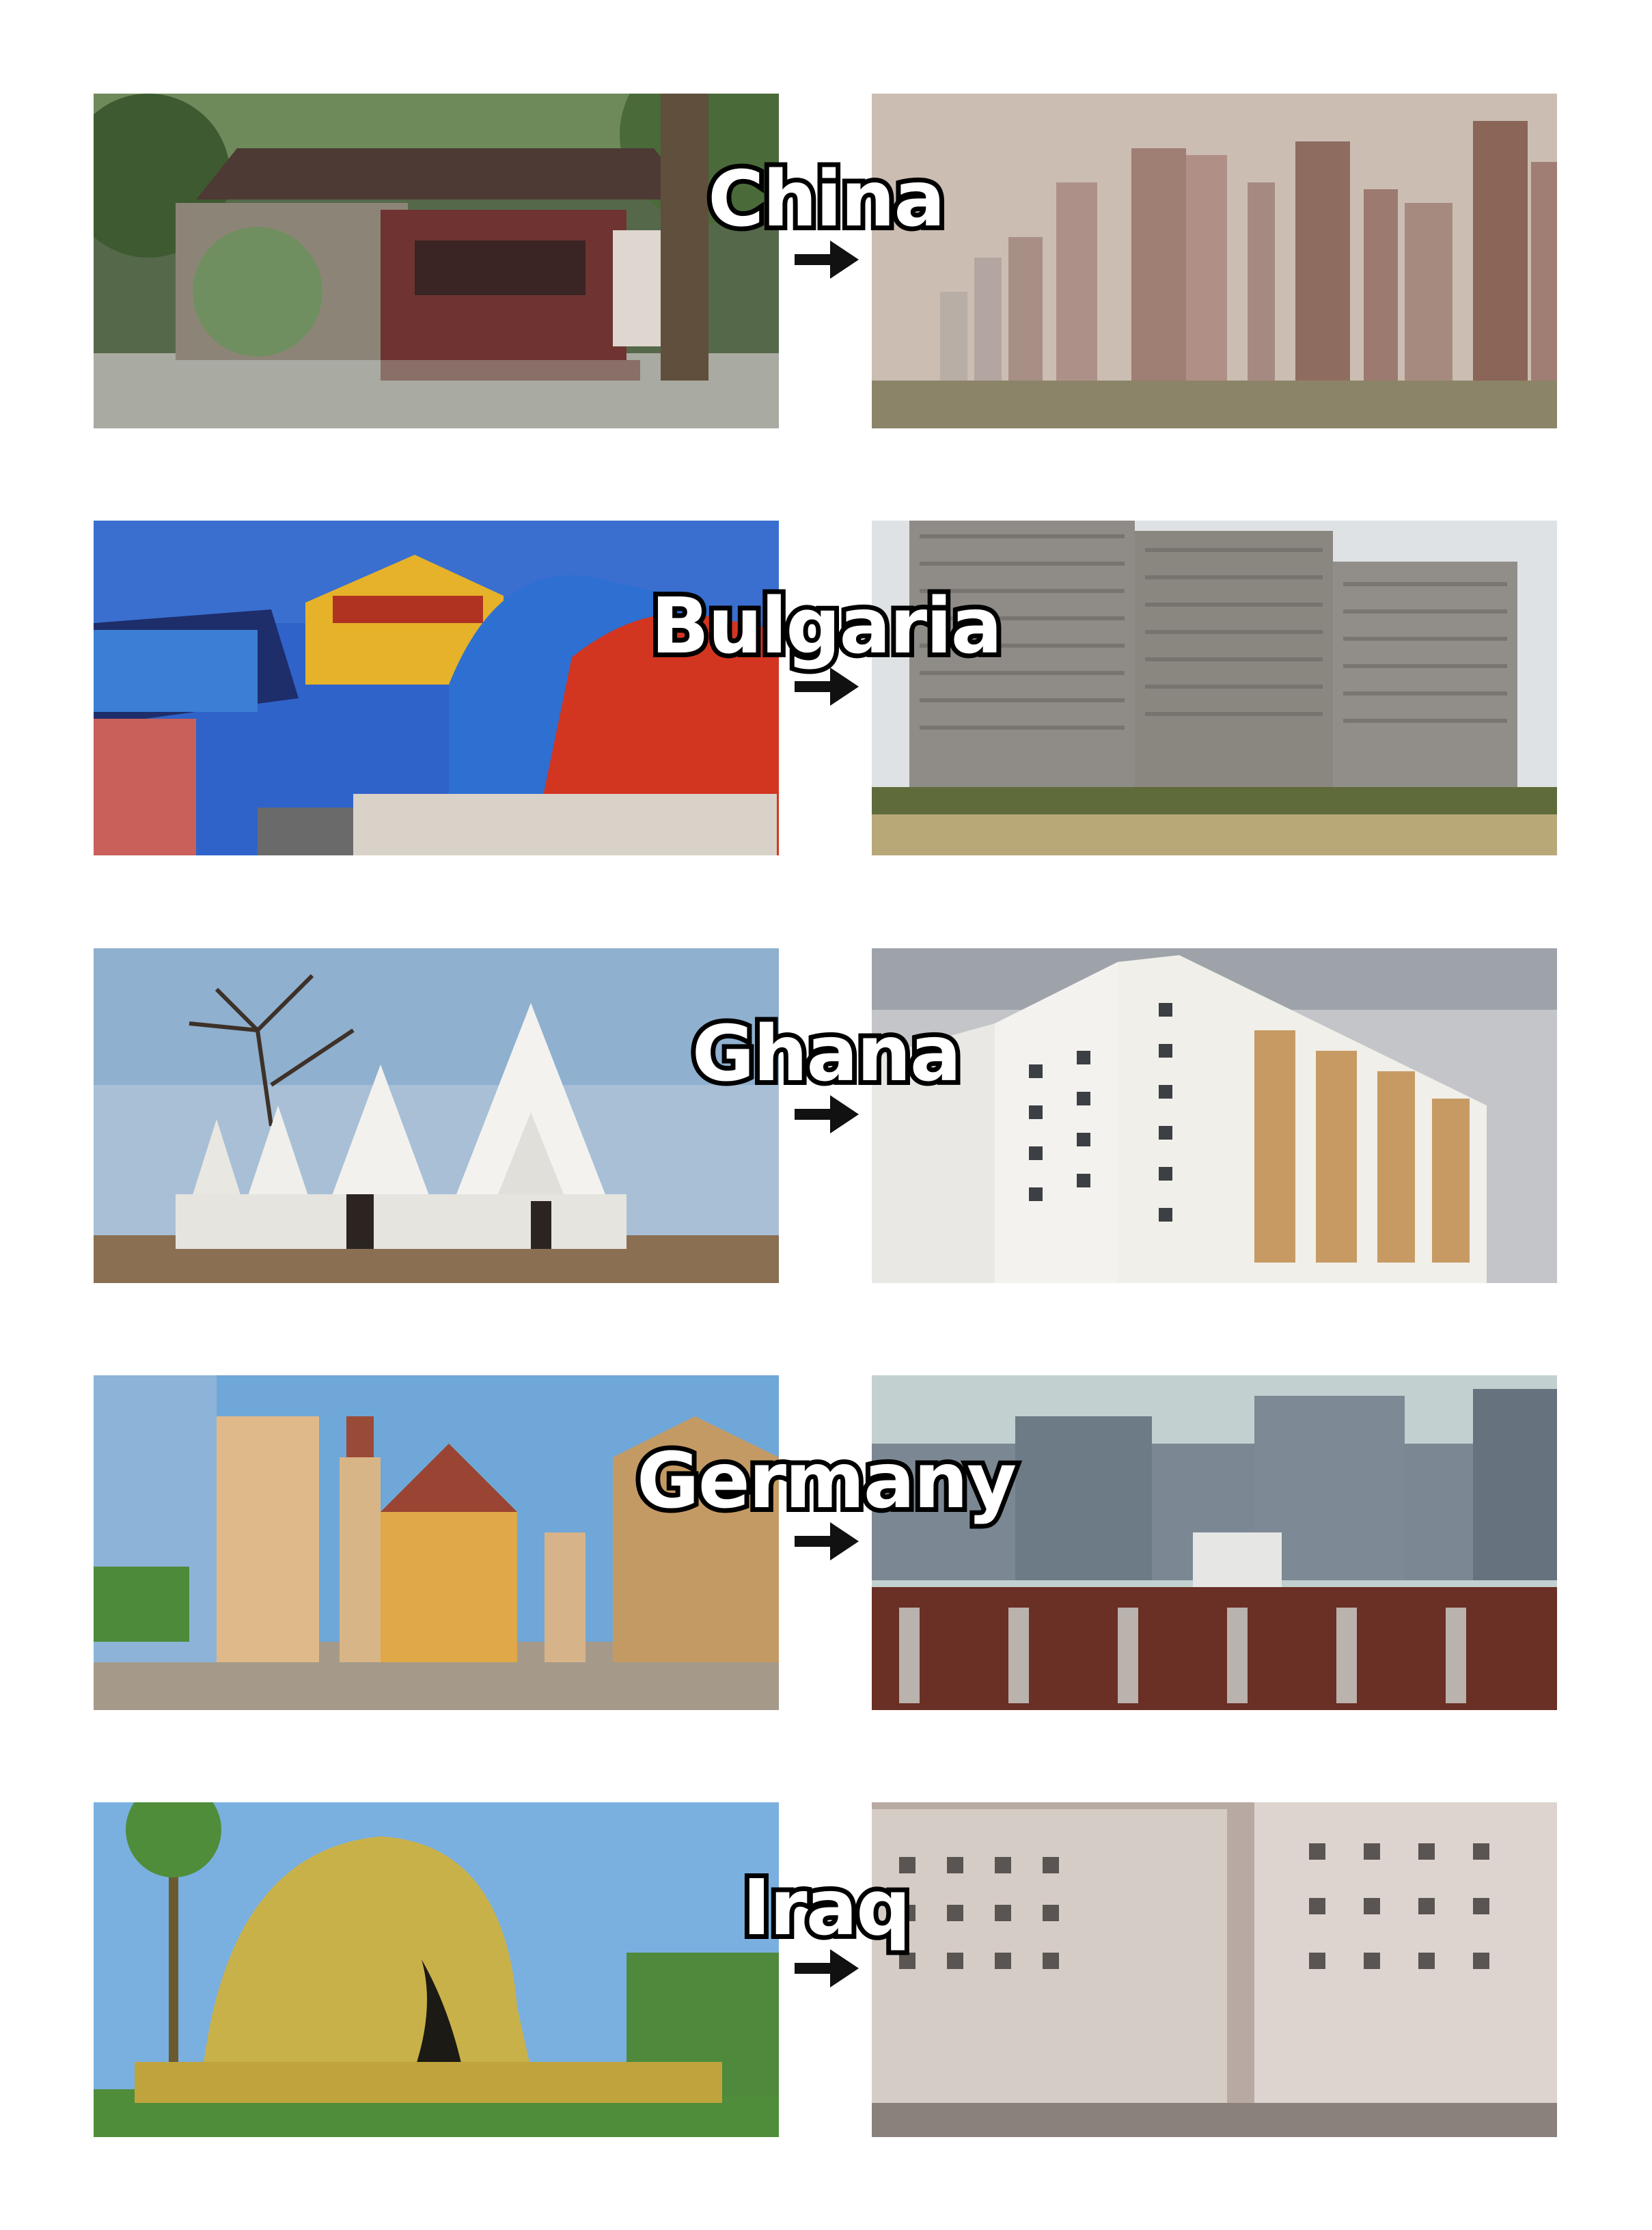  What do you see at coordinates (827, 1908) in the screenshot?
I see `country-label-iraq: Iraq` at bounding box center [827, 1908].